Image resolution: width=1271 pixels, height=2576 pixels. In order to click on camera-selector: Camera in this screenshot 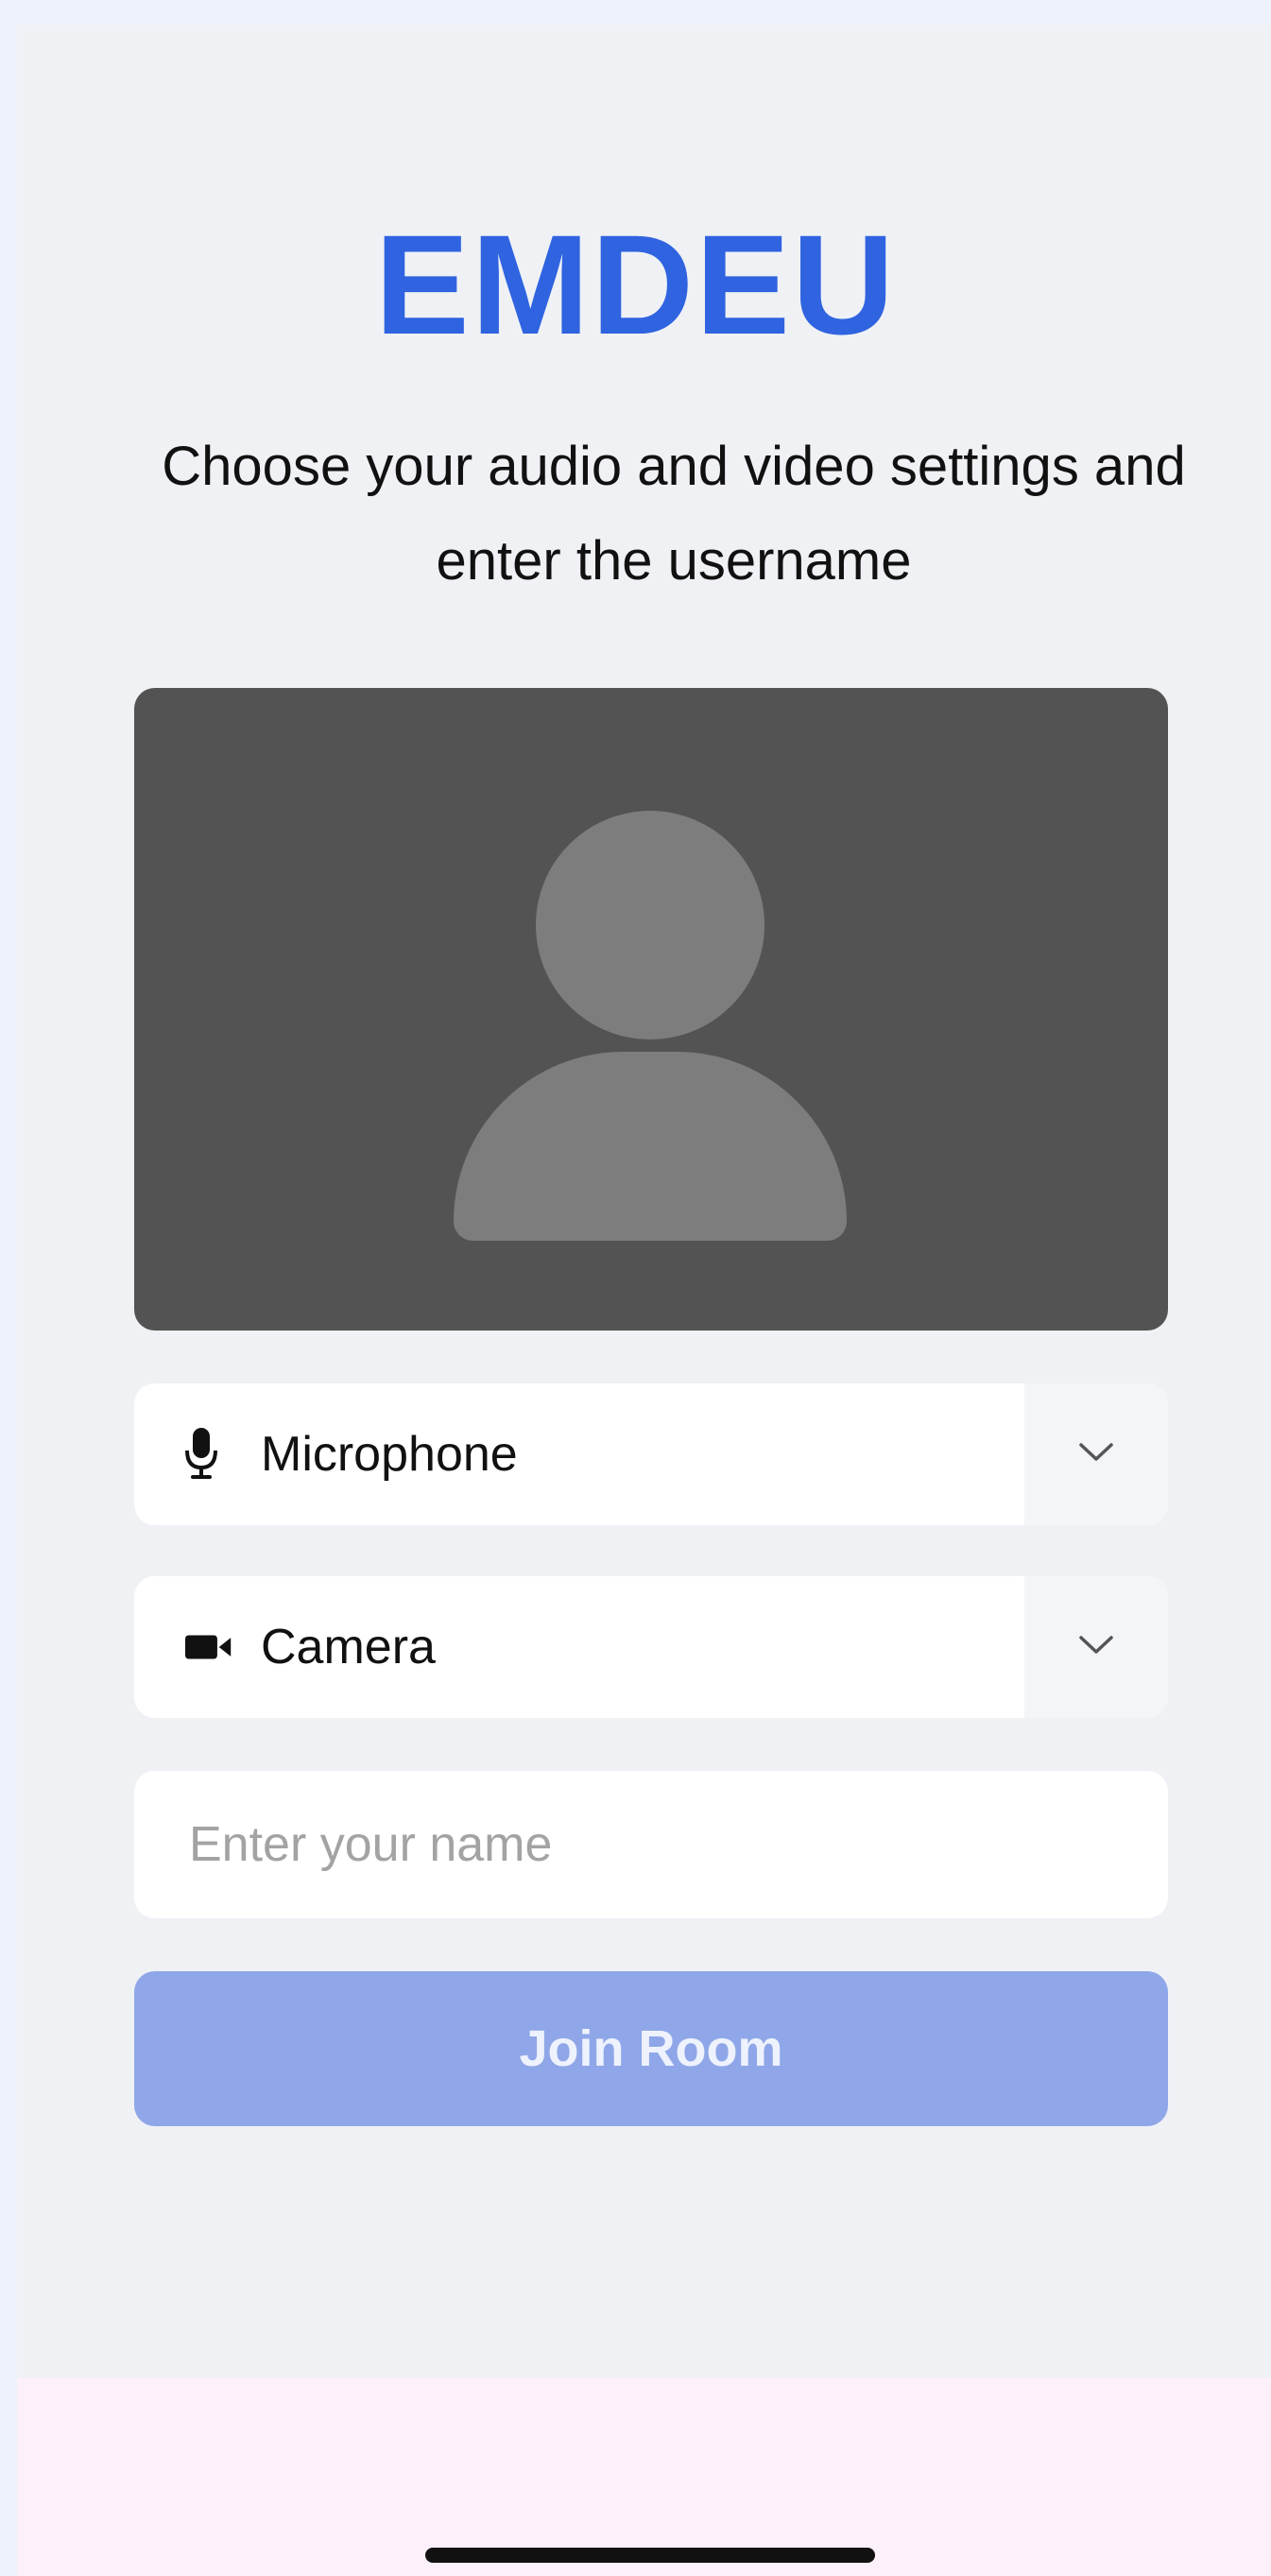, I will do `click(651, 1647)`.